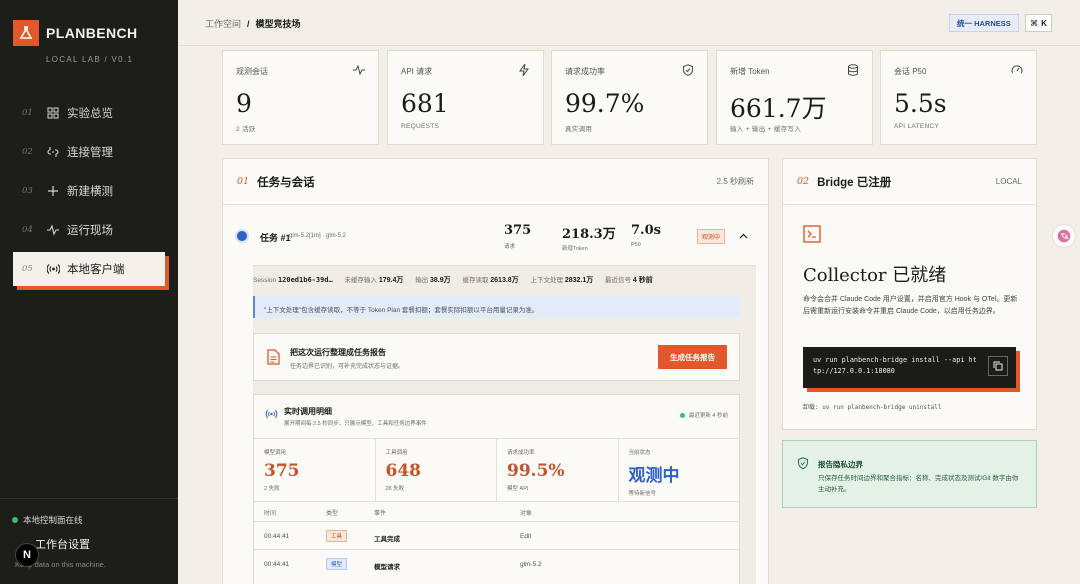 The height and width of the screenshot is (584, 1080). What do you see at coordinates (403, 471) in the screenshot?
I see `metric-value: 648` at bounding box center [403, 471].